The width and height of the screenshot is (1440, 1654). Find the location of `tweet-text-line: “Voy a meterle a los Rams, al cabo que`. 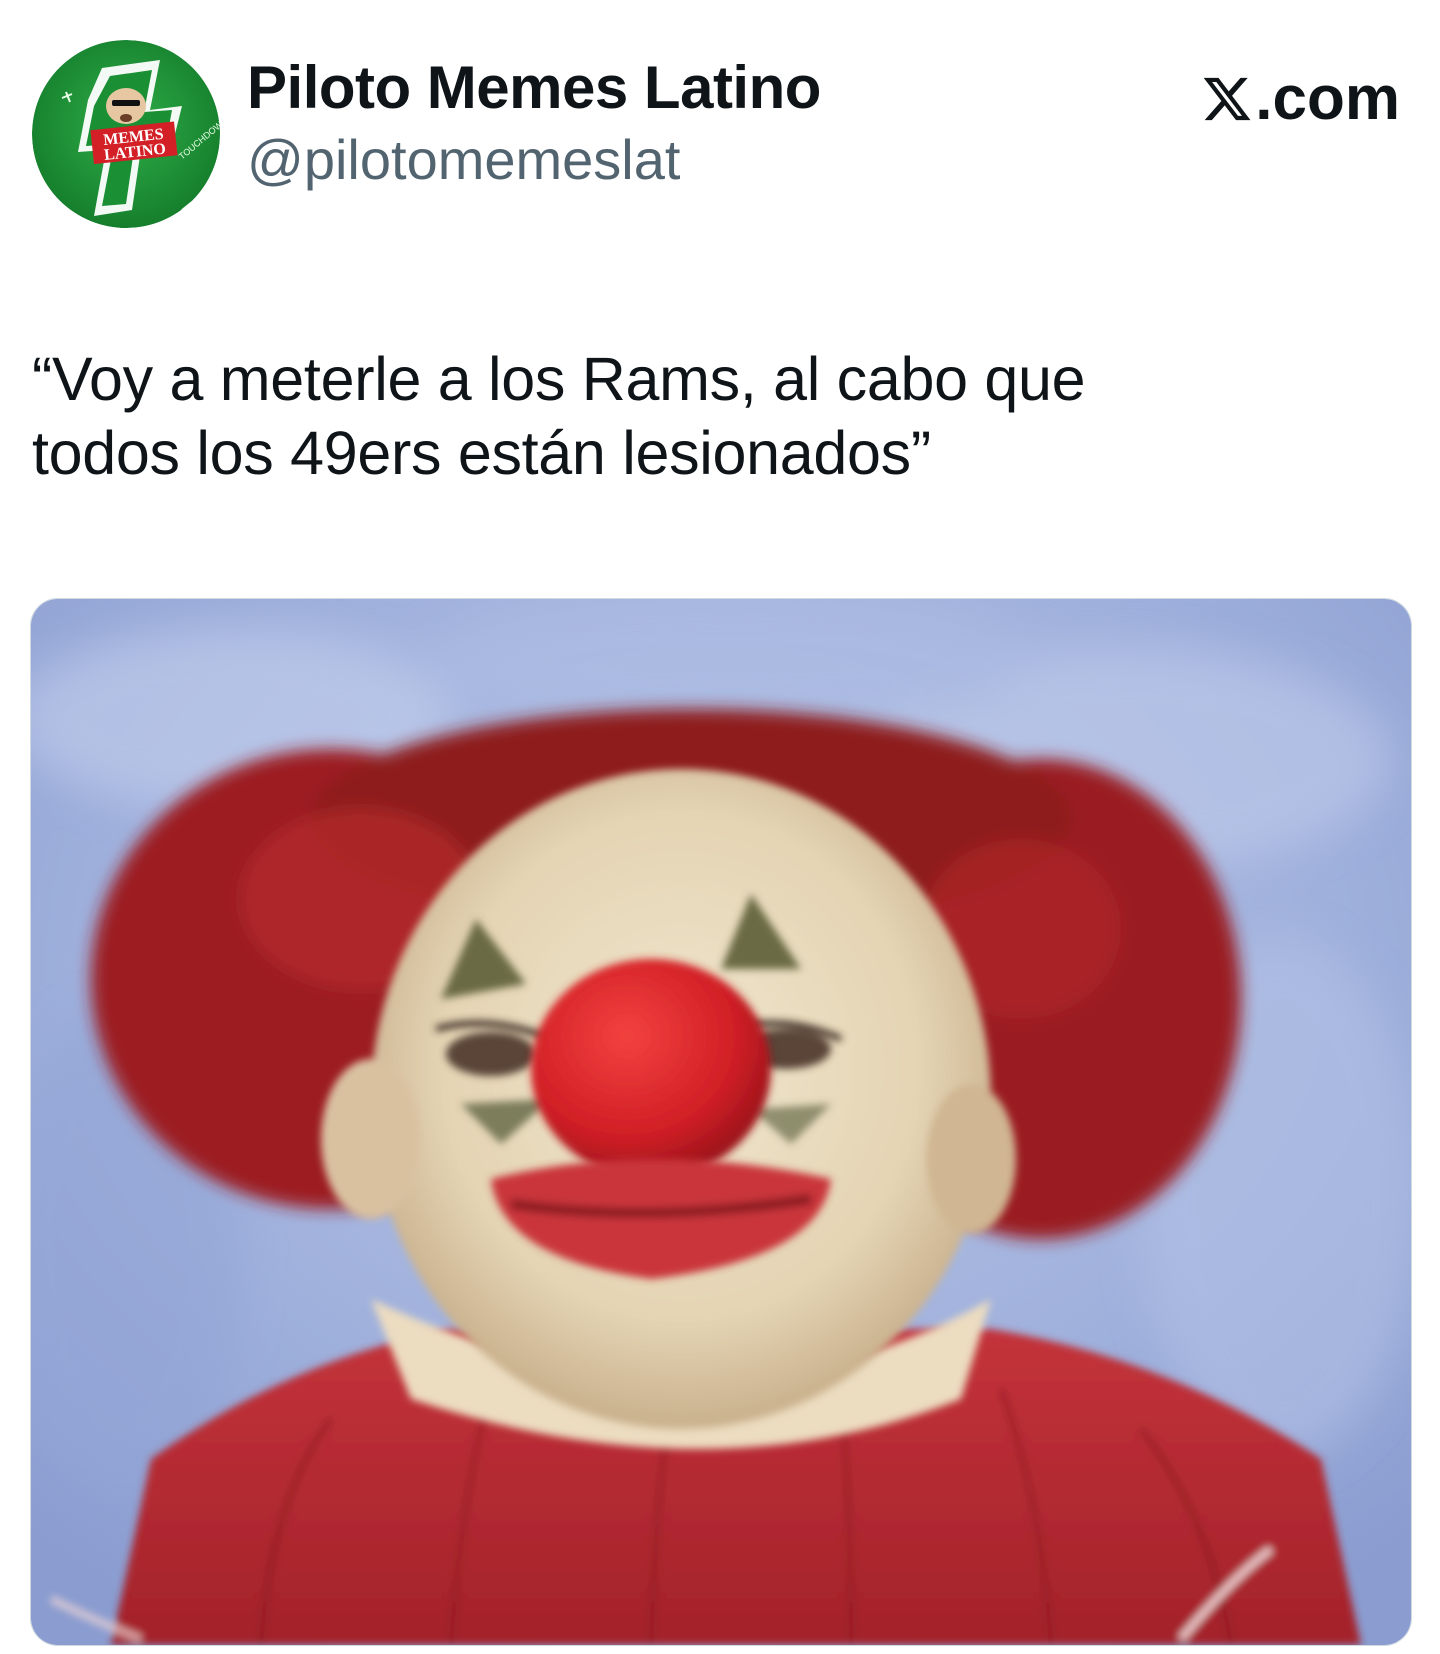

tweet-text-line: “Voy a meterle a los Rams, al cabo que is located at coordinates (559, 379).